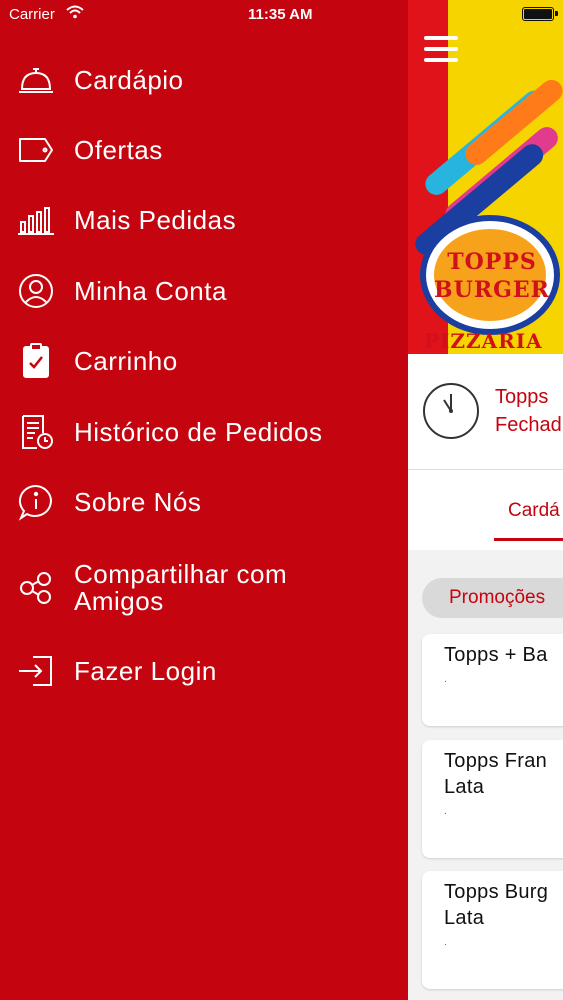 This screenshot has width=563, height=1000. What do you see at coordinates (145, 670) in the screenshot?
I see `menu-item-label: Fazer Login` at bounding box center [145, 670].